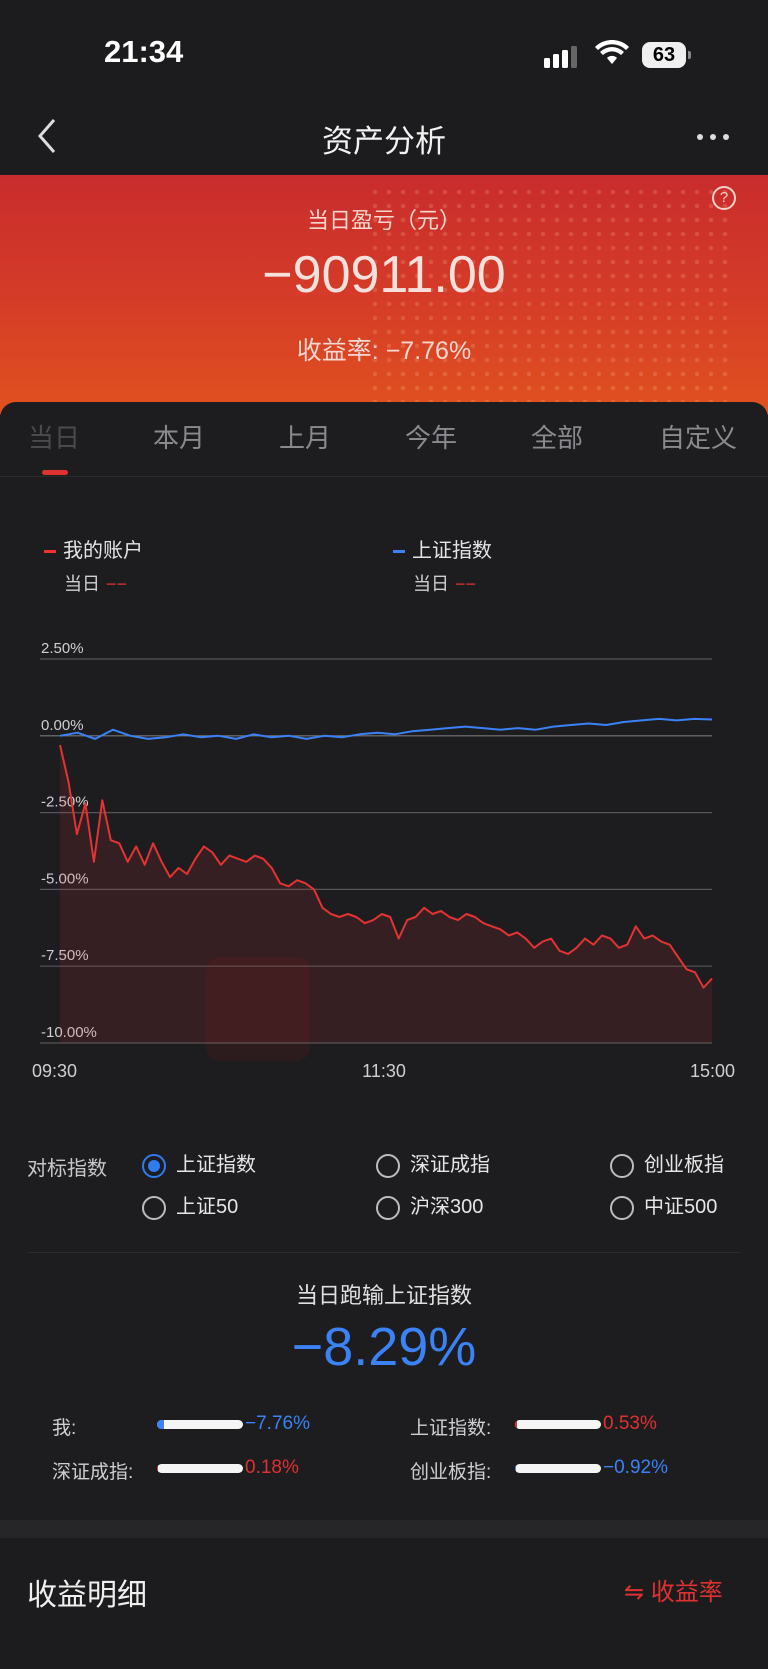  What do you see at coordinates (384, 1071) in the screenshot?
I see `x-tick-label: 11:30` at bounding box center [384, 1071].